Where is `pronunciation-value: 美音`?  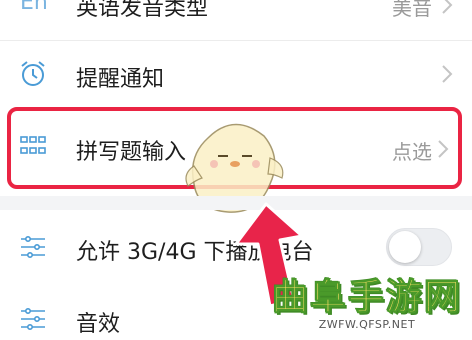
pronunciation-value: 美音 is located at coordinates (412, 10).